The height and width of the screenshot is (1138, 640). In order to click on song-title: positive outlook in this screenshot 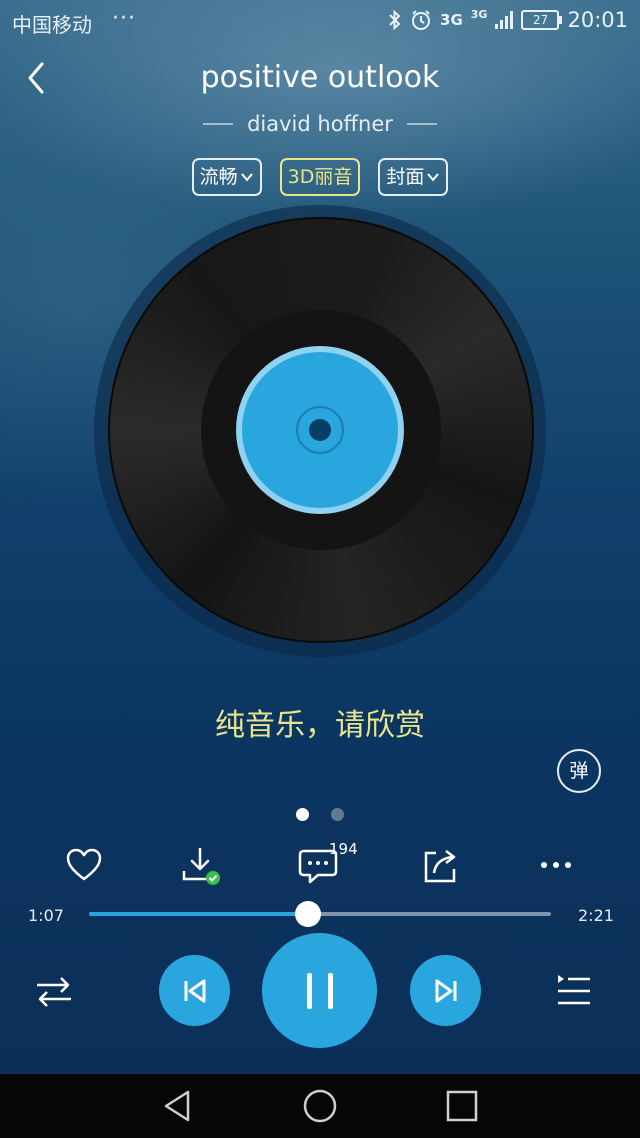, I will do `click(320, 77)`.